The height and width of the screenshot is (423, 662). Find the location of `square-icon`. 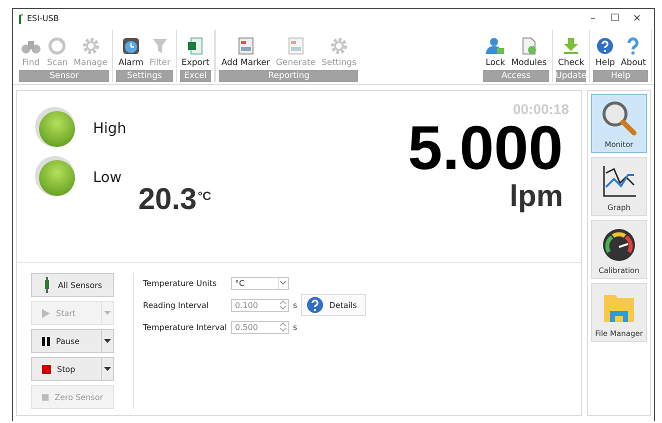

square-icon is located at coordinates (45, 397).